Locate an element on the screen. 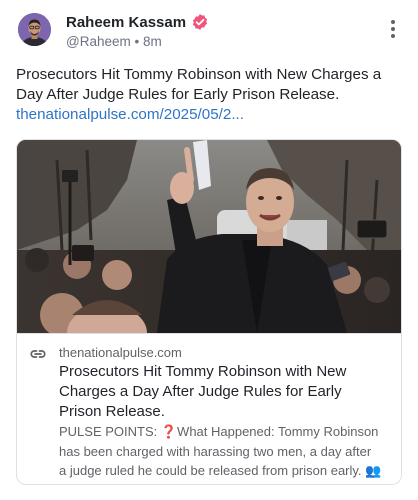  post-header: Raheem Kassam @Raheem • 8m is located at coordinates (209, 32).